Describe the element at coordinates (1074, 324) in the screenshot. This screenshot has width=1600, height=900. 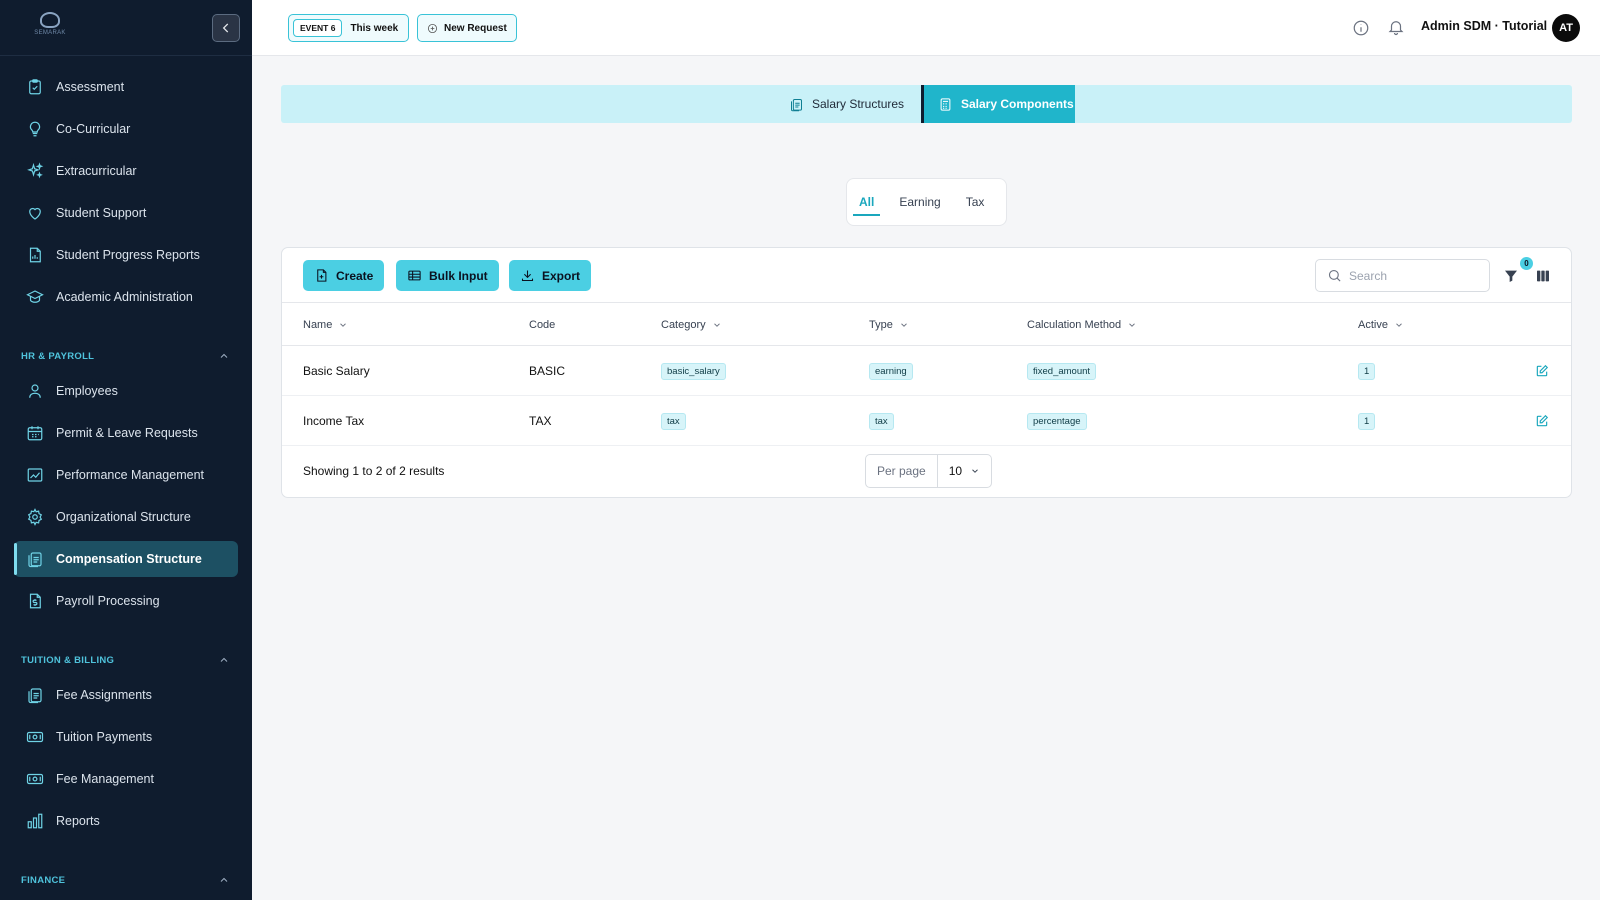
I see `column-header-label: Calculation Method` at that location.